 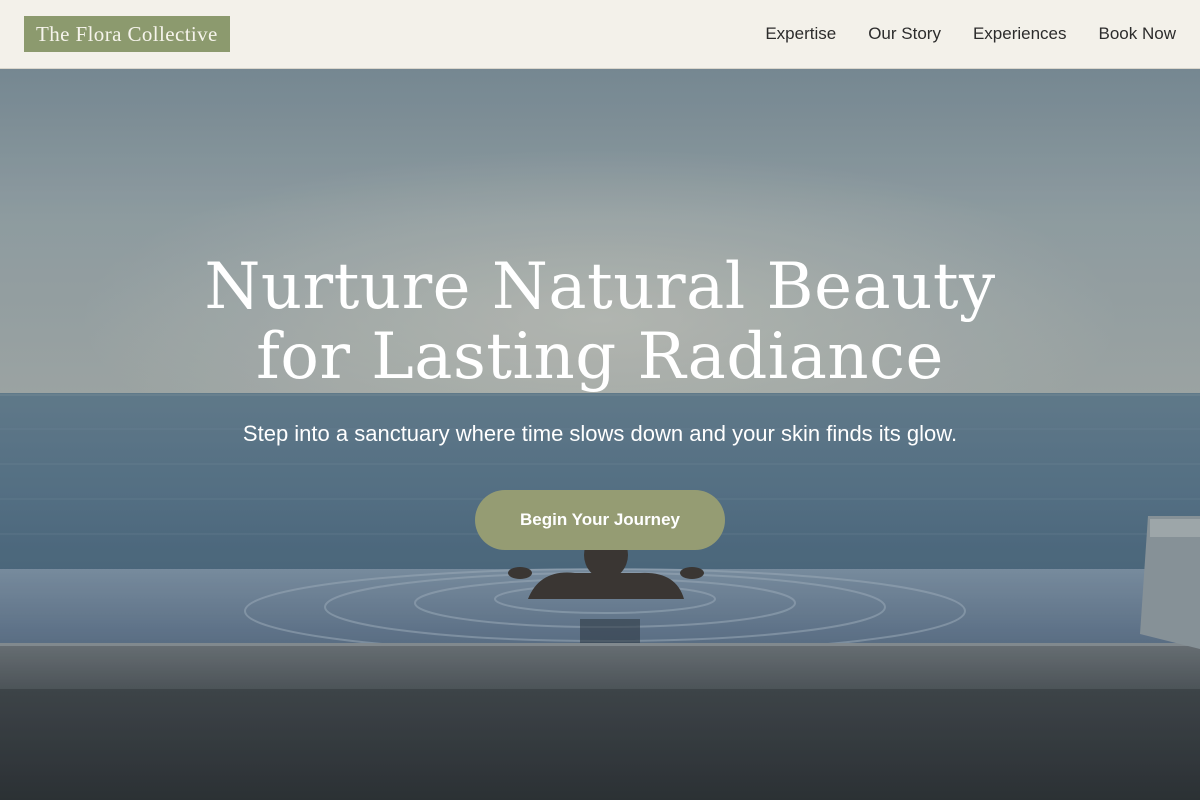 I want to click on hero-title-line-2: for Lasting Radiance, so click(x=600, y=357).